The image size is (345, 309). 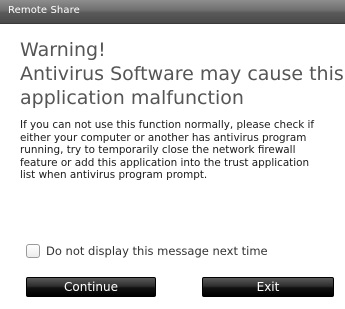 What do you see at coordinates (172, 12) in the screenshot?
I see `title-bar: Remote Share` at bounding box center [172, 12].